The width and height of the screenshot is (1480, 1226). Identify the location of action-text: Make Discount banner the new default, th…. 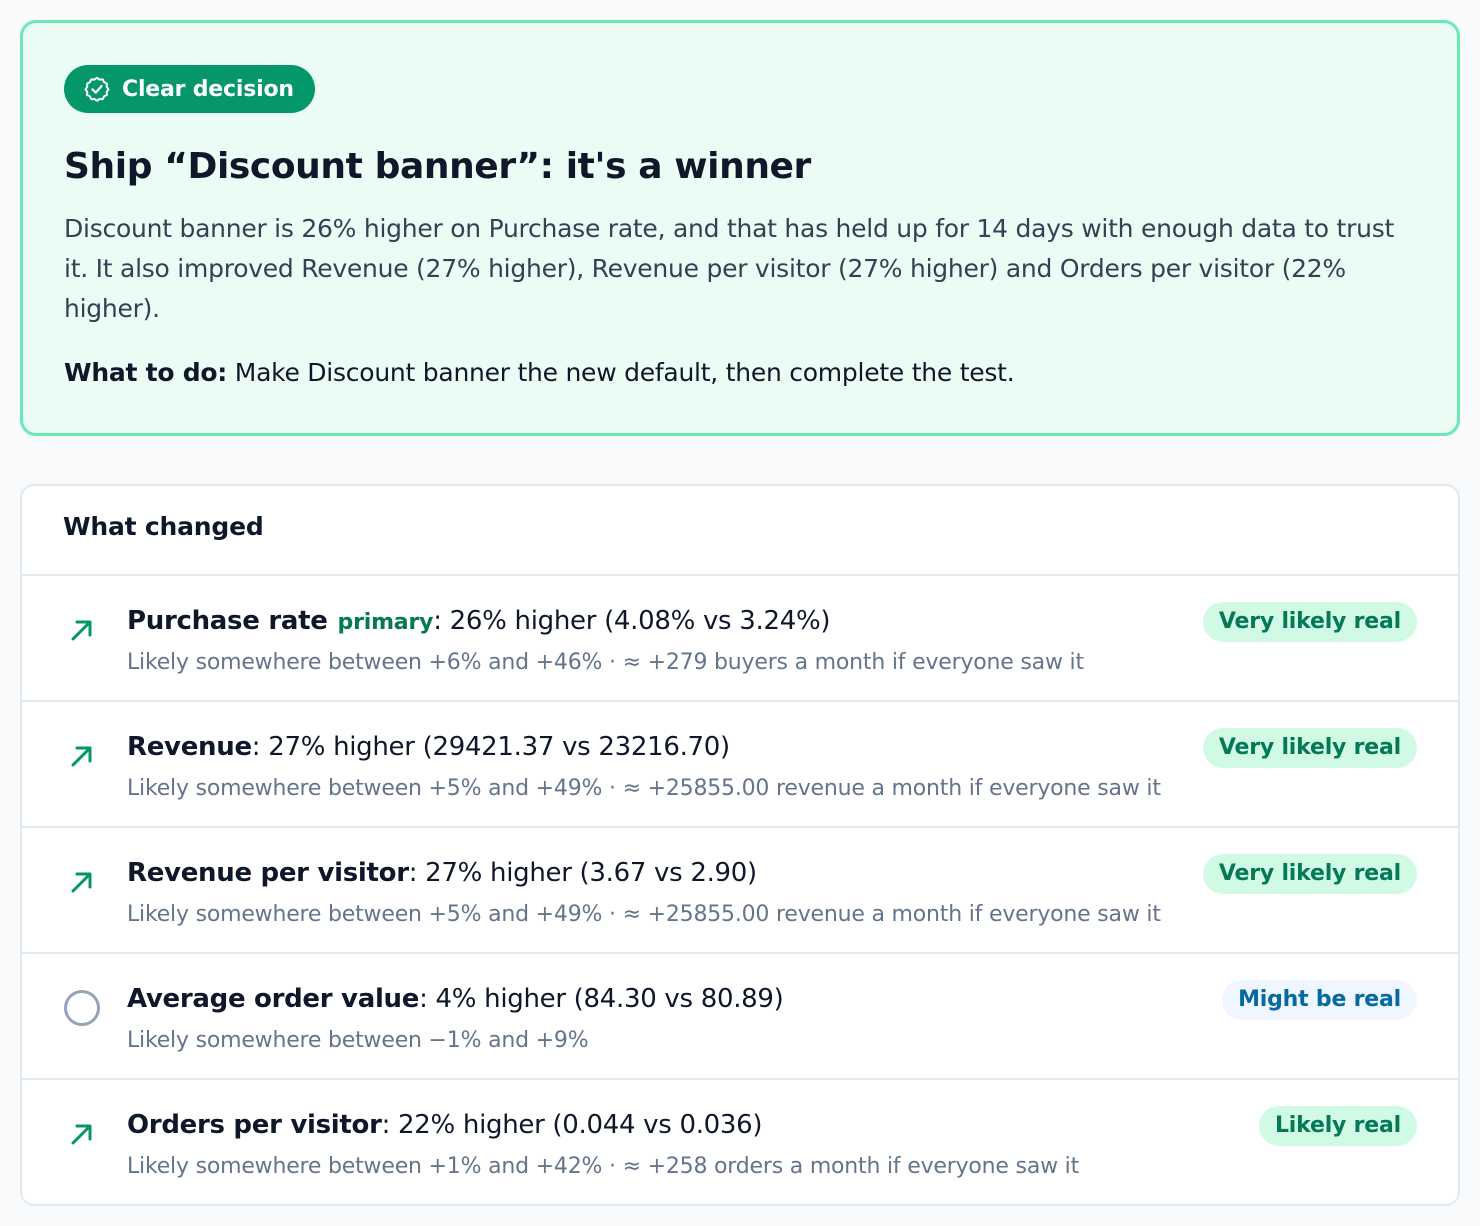
(624, 372).